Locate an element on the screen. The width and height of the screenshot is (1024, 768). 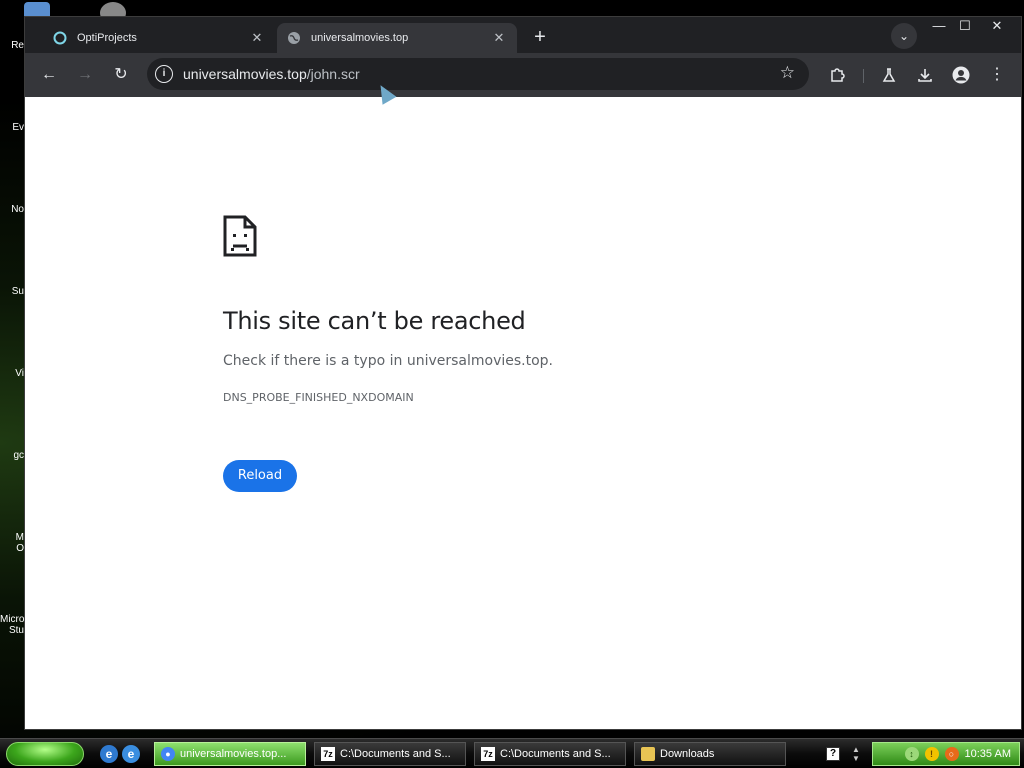
error-title: This site can’t be reached is located at coordinates (374, 321).